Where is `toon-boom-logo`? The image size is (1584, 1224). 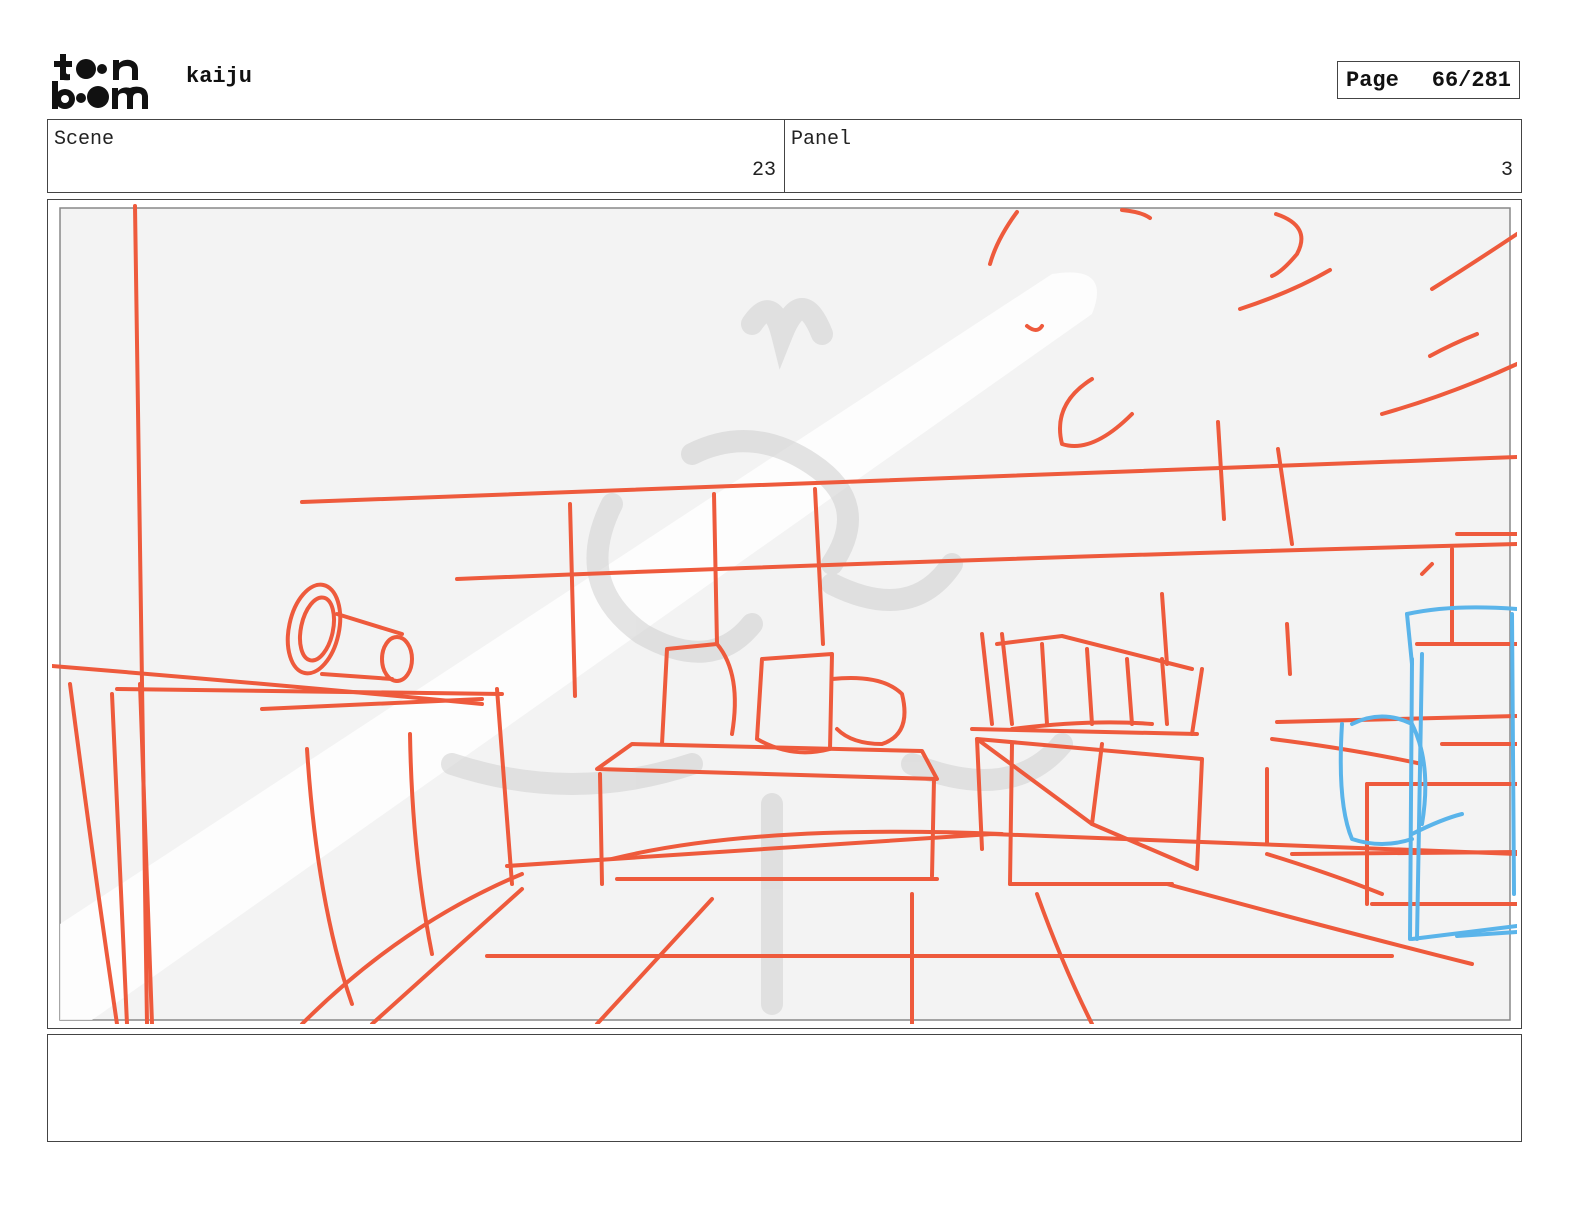 toon-boom-logo is located at coordinates (107, 81).